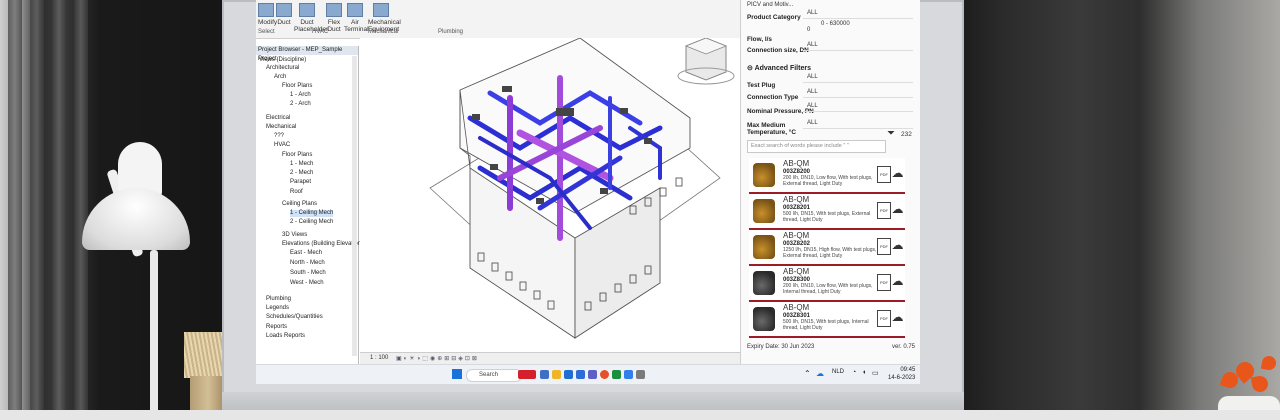  Describe the element at coordinates (451, 32) in the screenshot. I see `ribbon-group-label: Plumbing` at that location.